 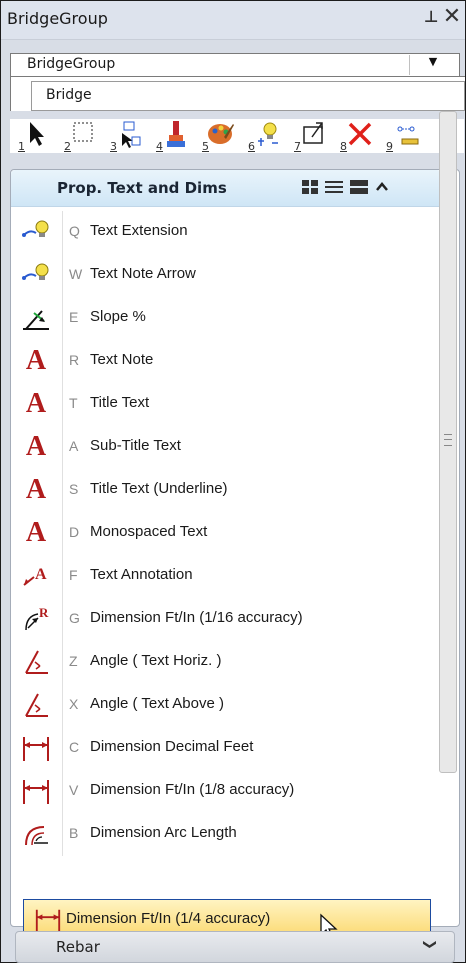 What do you see at coordinates (431, 19) in the screenshot?
I see `pin-icon: ⊥` at bounding box center [431, 19].